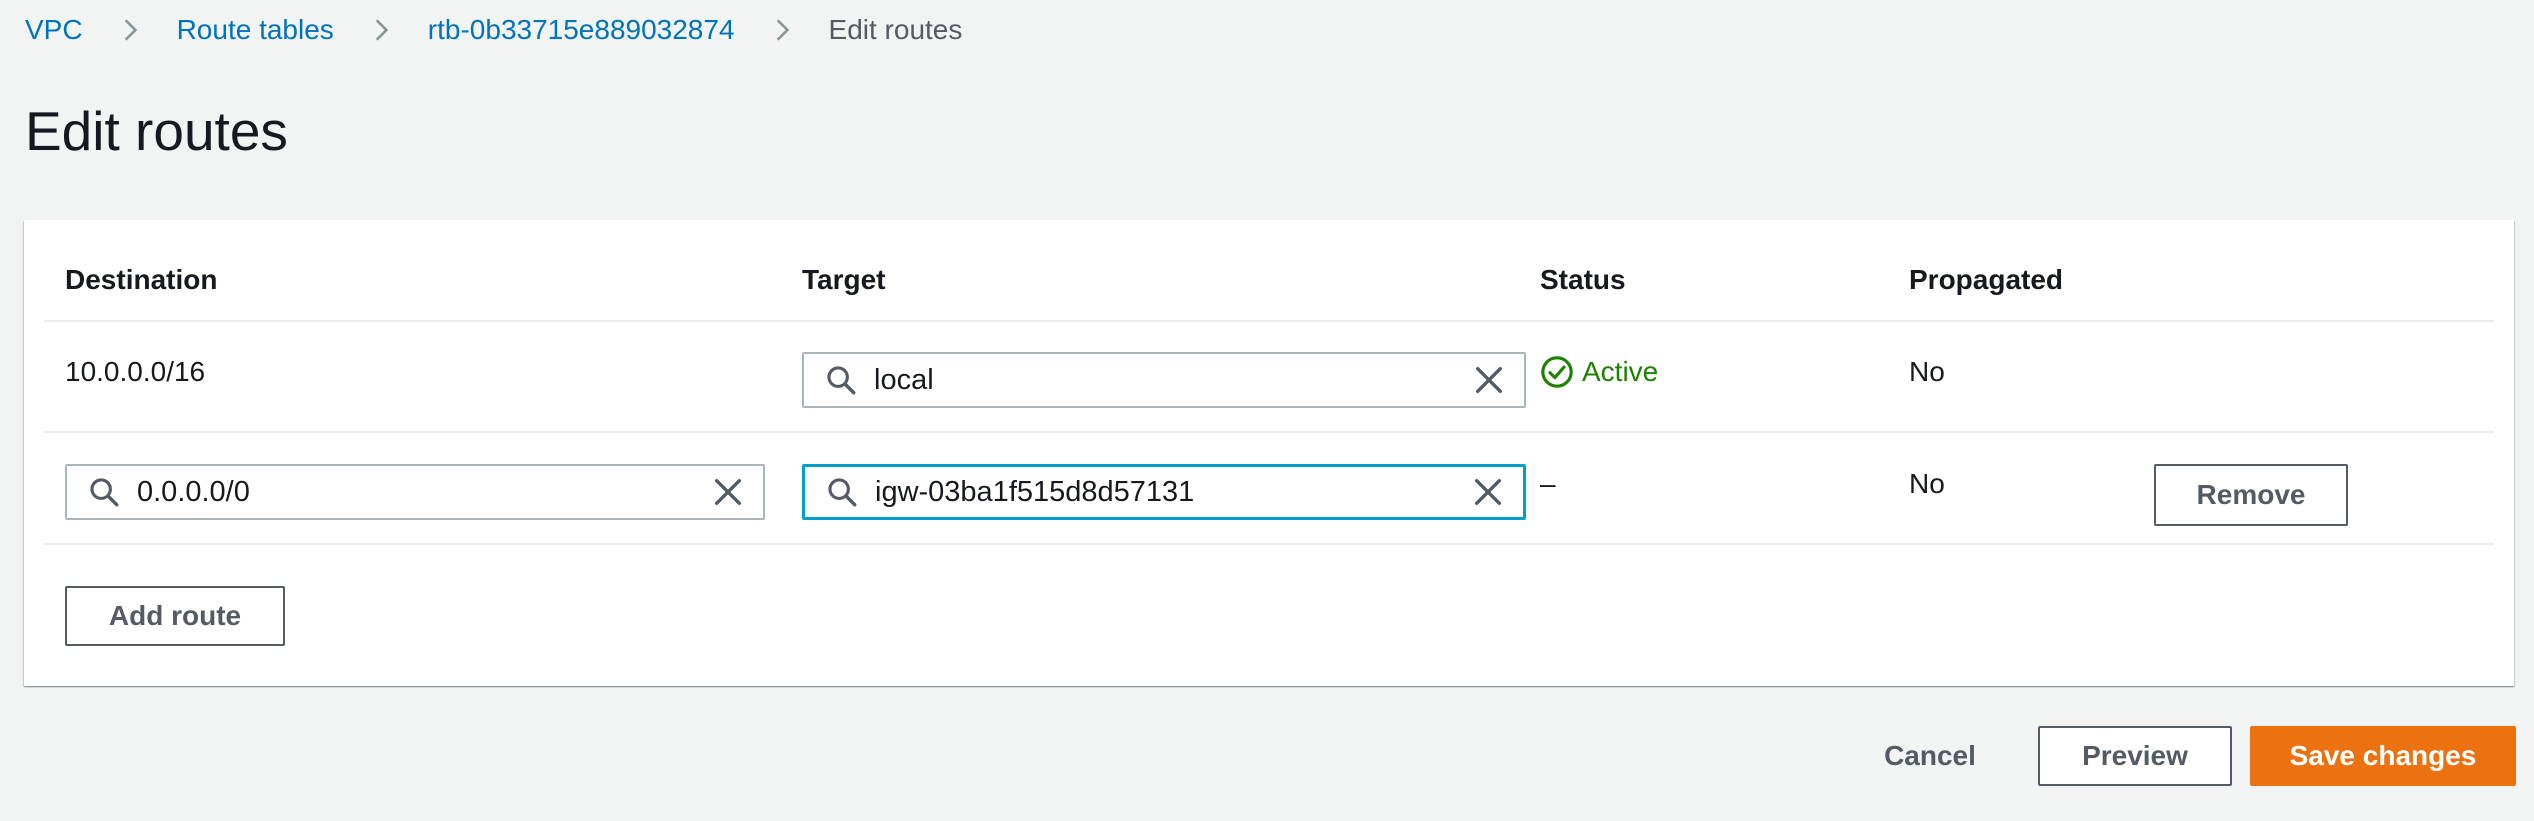 The width and height of the screenshot is (2534, 821). What do you see at coordinates (1620, 371) in the screenshot?
I see `status-label: Active` at bounding box center [1620, 371].